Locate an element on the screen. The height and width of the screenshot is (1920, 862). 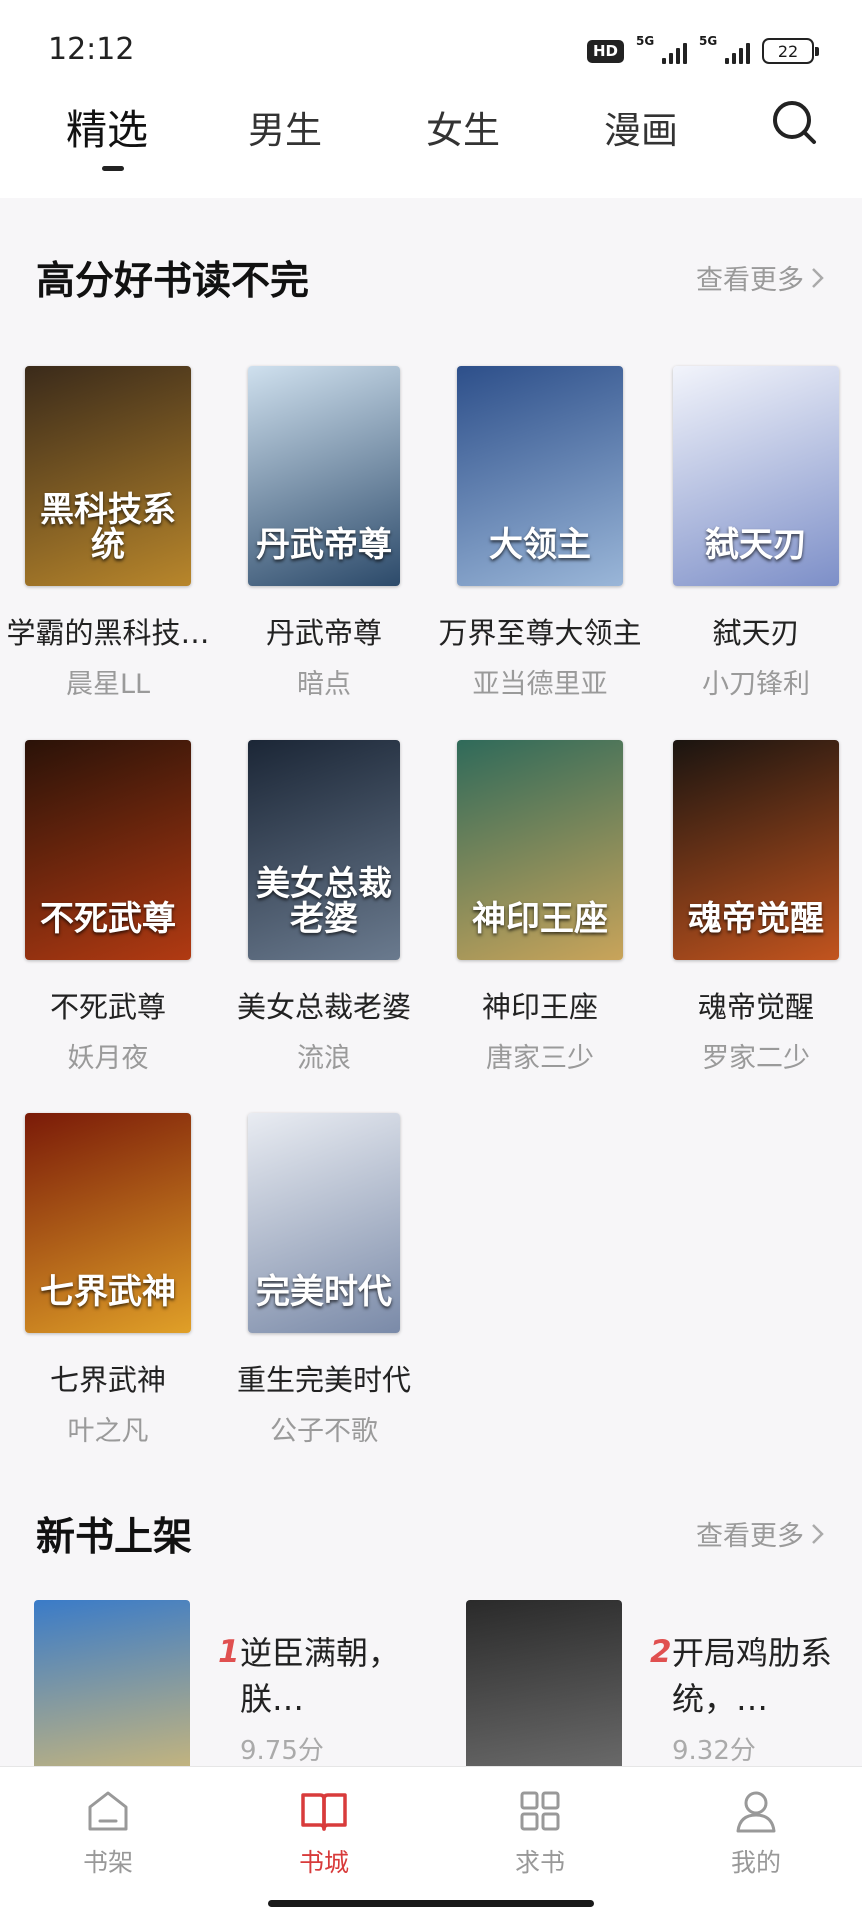
book-item: 大领主万界至尊大领主 亚当德里亚 is located at coordinates (540, 533).